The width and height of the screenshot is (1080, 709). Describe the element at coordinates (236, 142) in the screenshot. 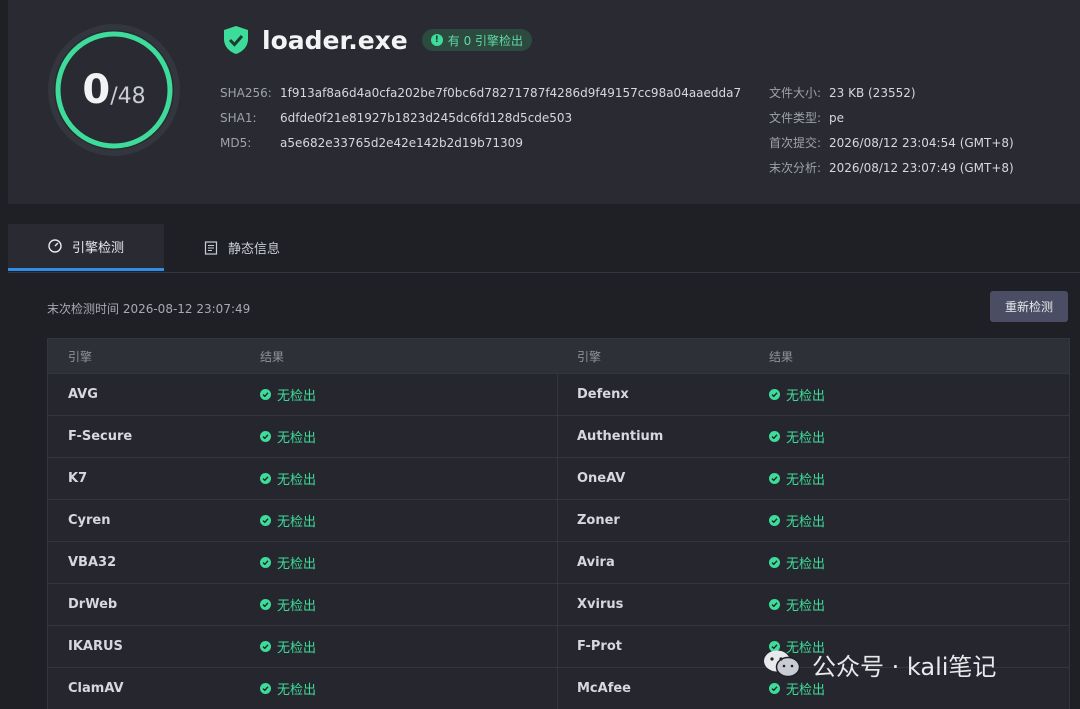

I see `hash-key: MD5:` at that location.